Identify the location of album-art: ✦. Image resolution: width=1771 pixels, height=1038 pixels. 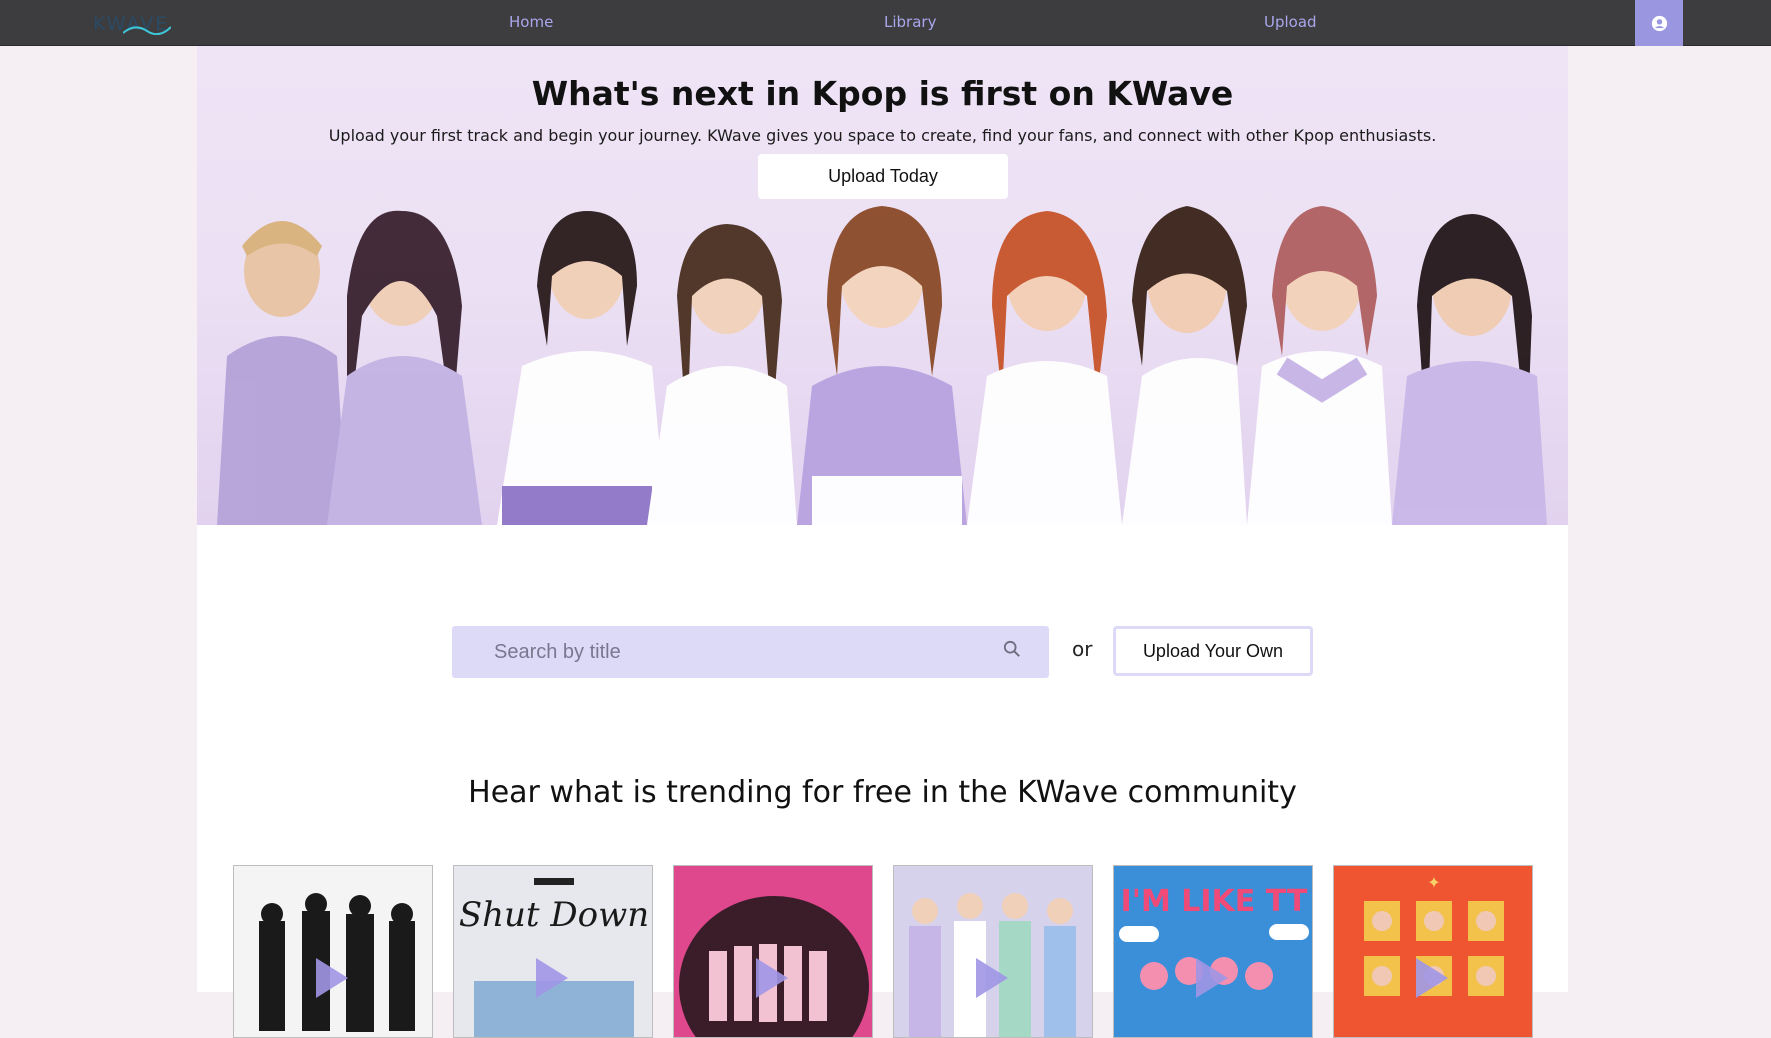
(1433, 951).